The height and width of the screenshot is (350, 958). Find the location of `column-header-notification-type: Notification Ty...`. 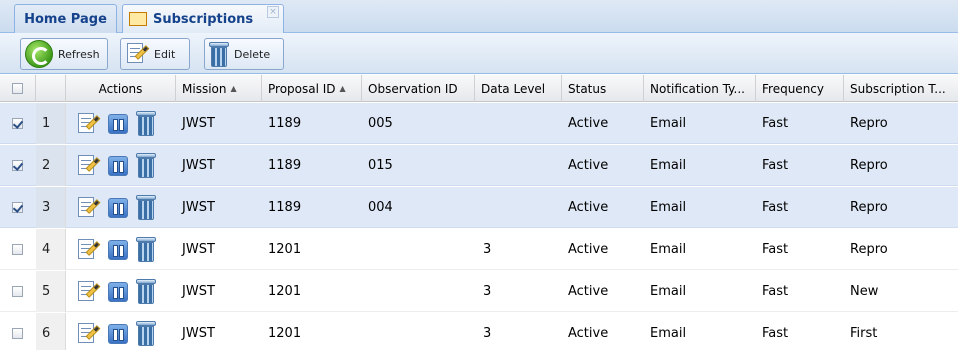

column-header-notification-type: Notification Ty... is located at coordinates (700, 88).